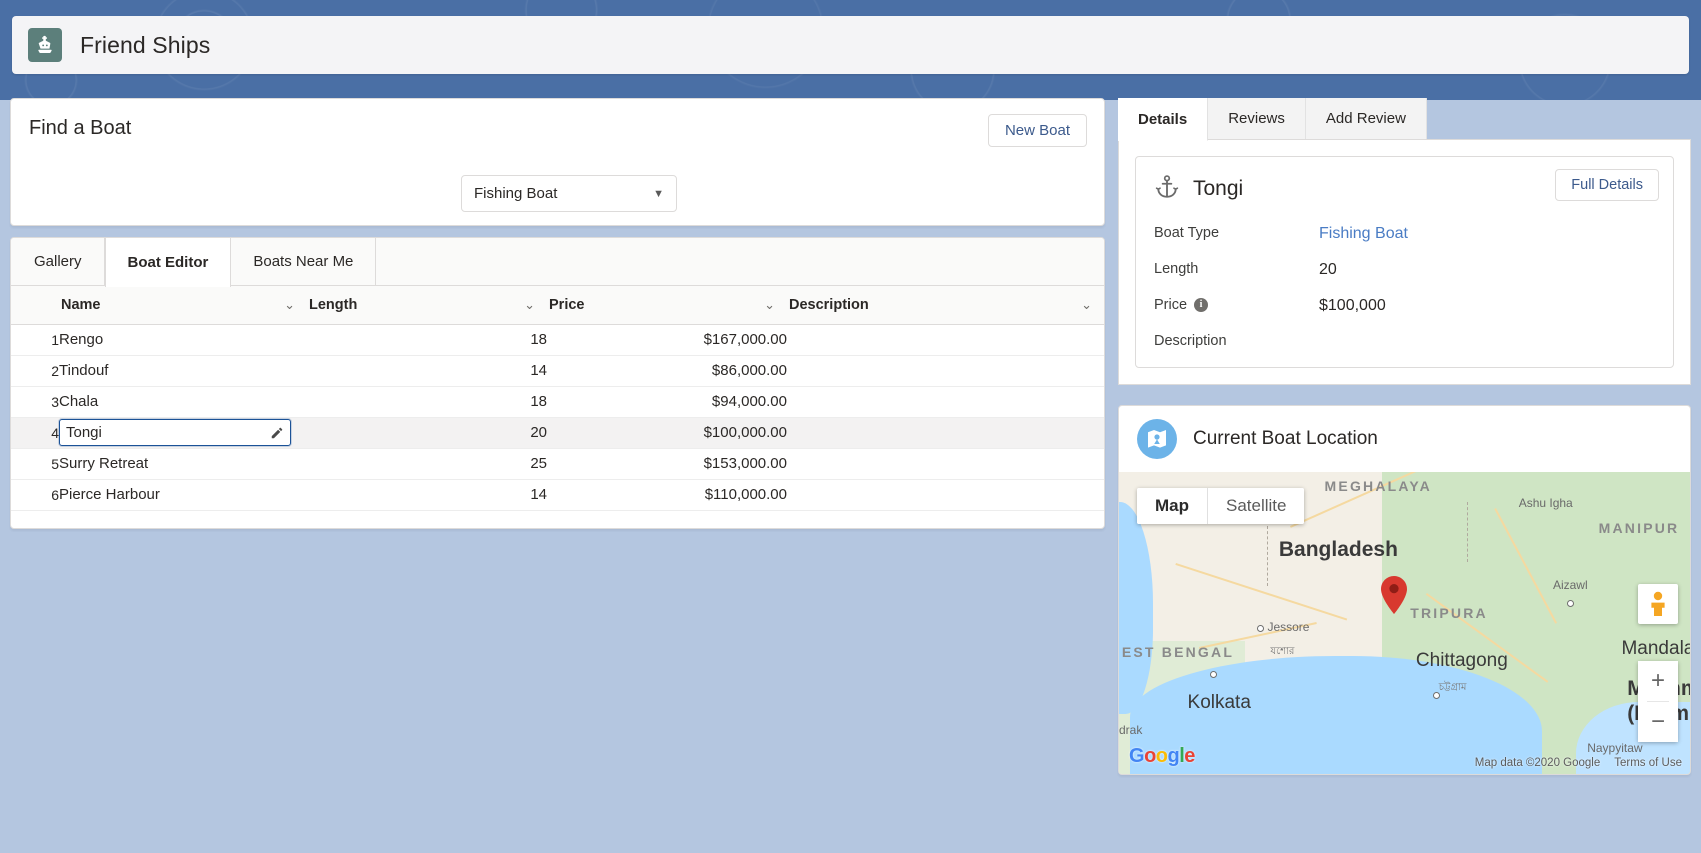  Describe the element at coordinates (1218, 188) in the screenshot. I see `boat-detail-name: Tongi` at that location.